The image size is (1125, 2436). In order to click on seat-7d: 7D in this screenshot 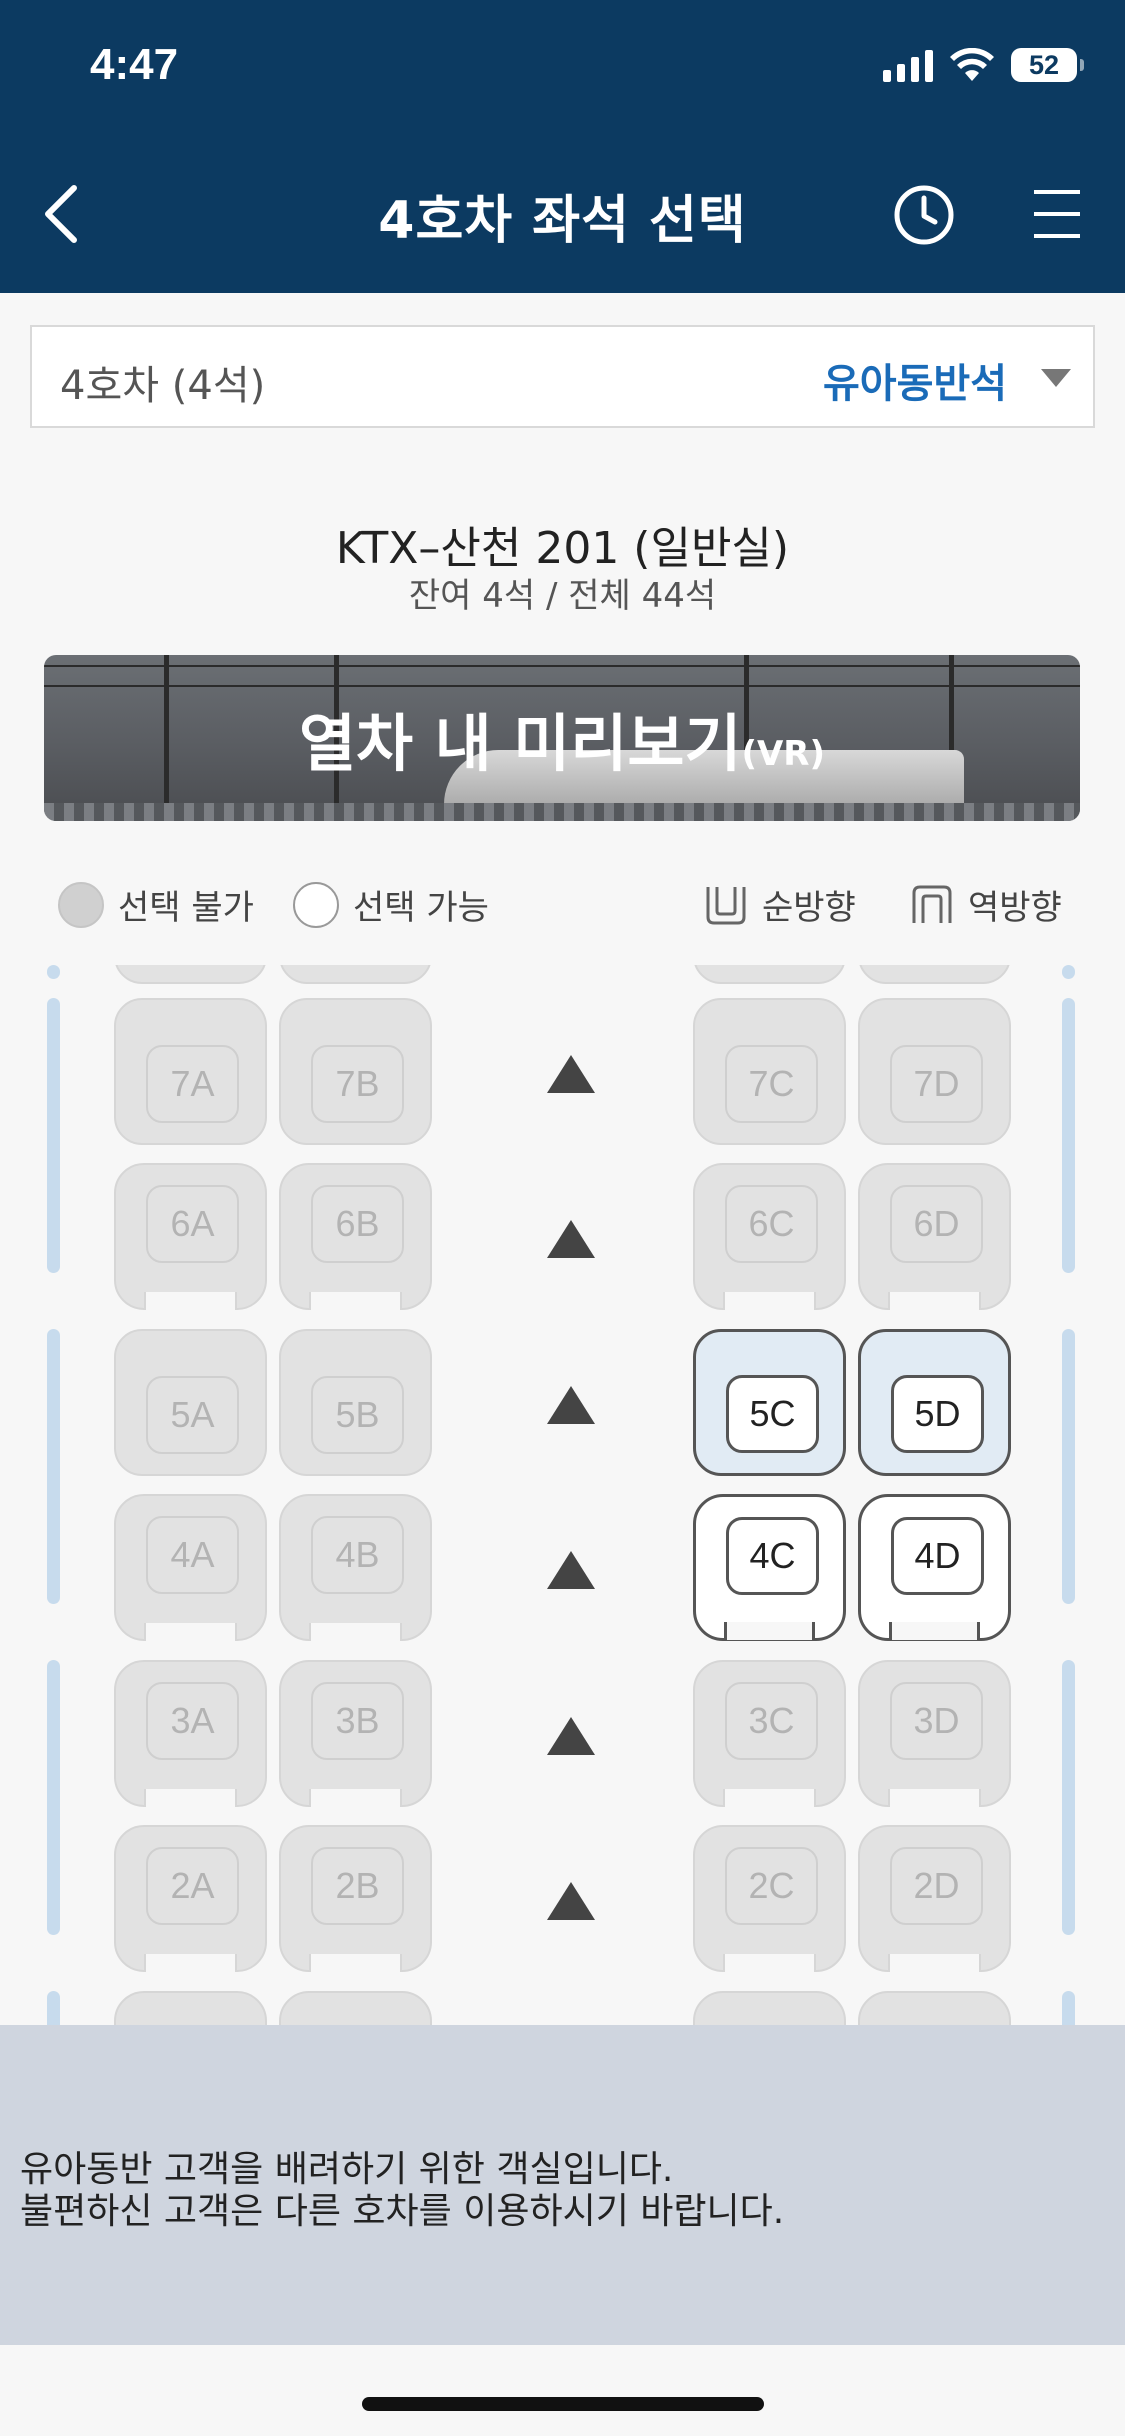, I will do `click(934, 1071)`.